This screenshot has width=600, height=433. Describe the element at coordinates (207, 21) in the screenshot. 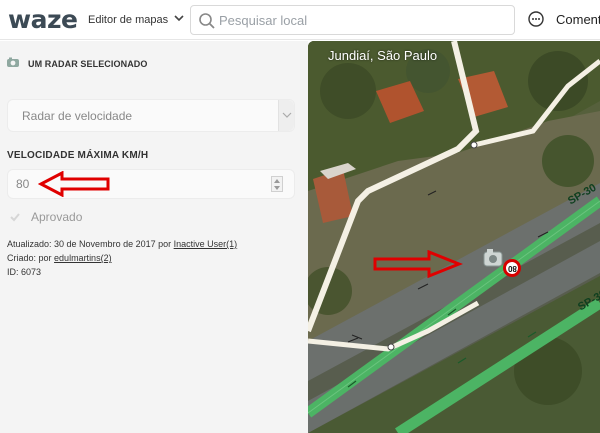

I see `search-icon` at that location.